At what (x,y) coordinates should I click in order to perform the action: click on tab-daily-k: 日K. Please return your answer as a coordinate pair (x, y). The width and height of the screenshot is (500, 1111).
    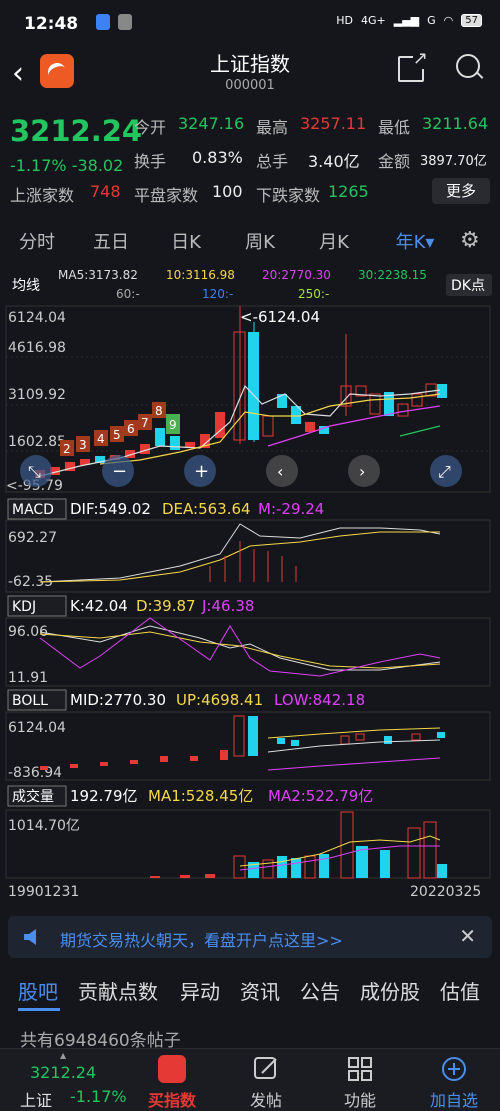
    Looking at the image, I should click on (186, 241).